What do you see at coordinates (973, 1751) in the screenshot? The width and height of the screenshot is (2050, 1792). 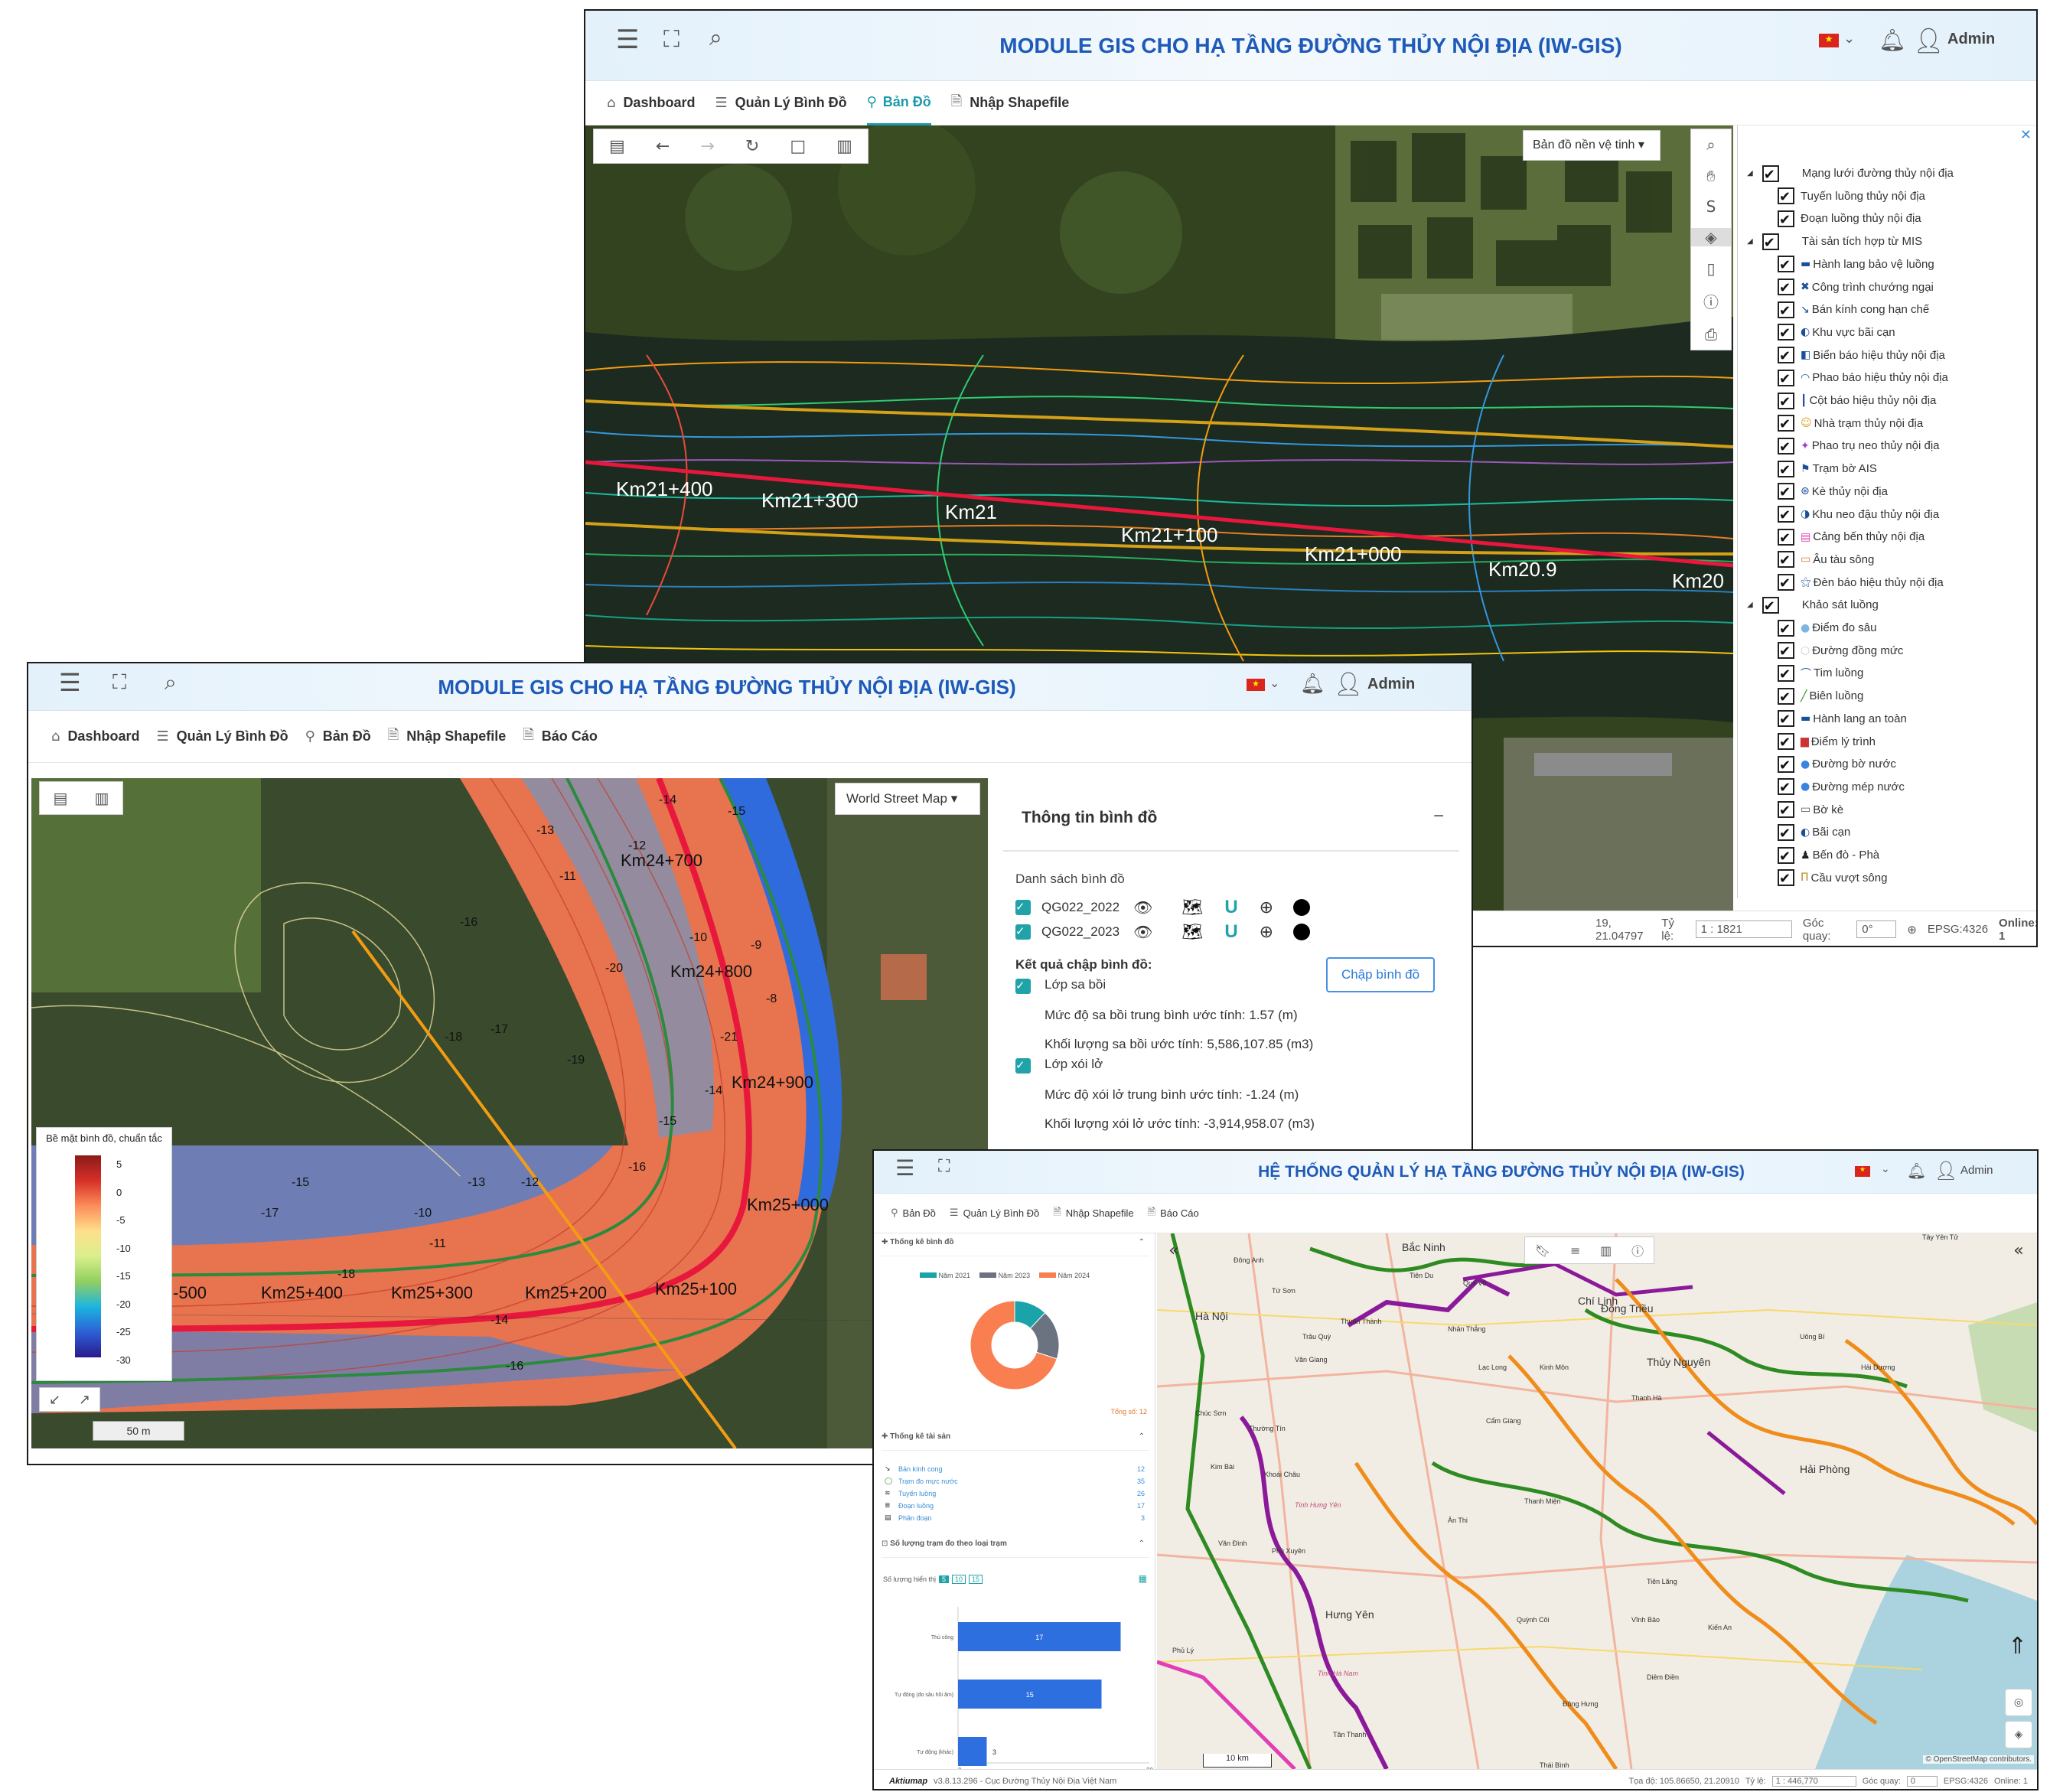 I see `bar` at bounding box center [973, 1751].